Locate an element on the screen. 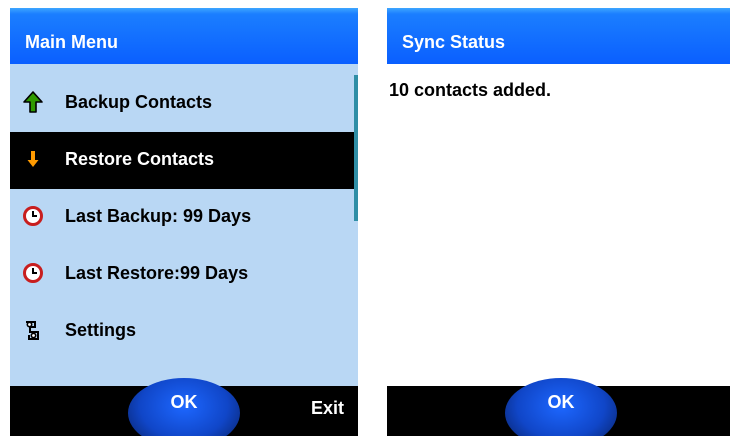 The height and width of the screenshot is (436, 730). menu-item-last-backup: Last Backup: 99 Days is located at coordinates (184, 217).